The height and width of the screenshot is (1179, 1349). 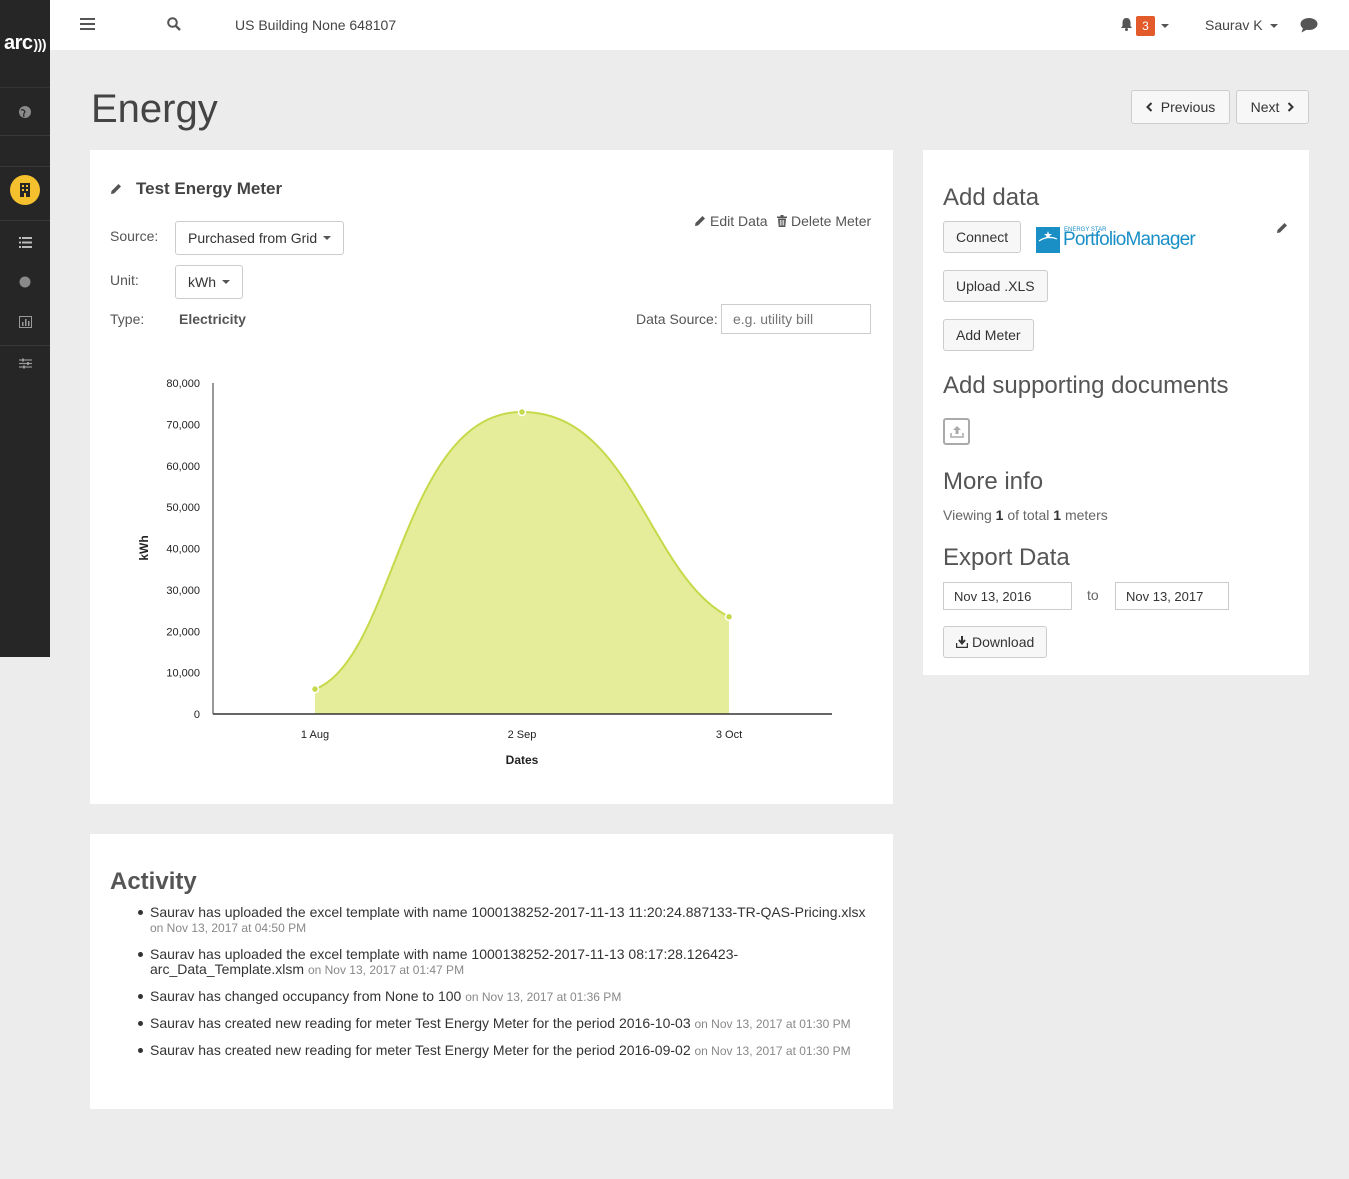 What do you see at coordinates (197, 715) in the screenshot?
I see `y-tick-label: 0` at bounding box center [197, 715].